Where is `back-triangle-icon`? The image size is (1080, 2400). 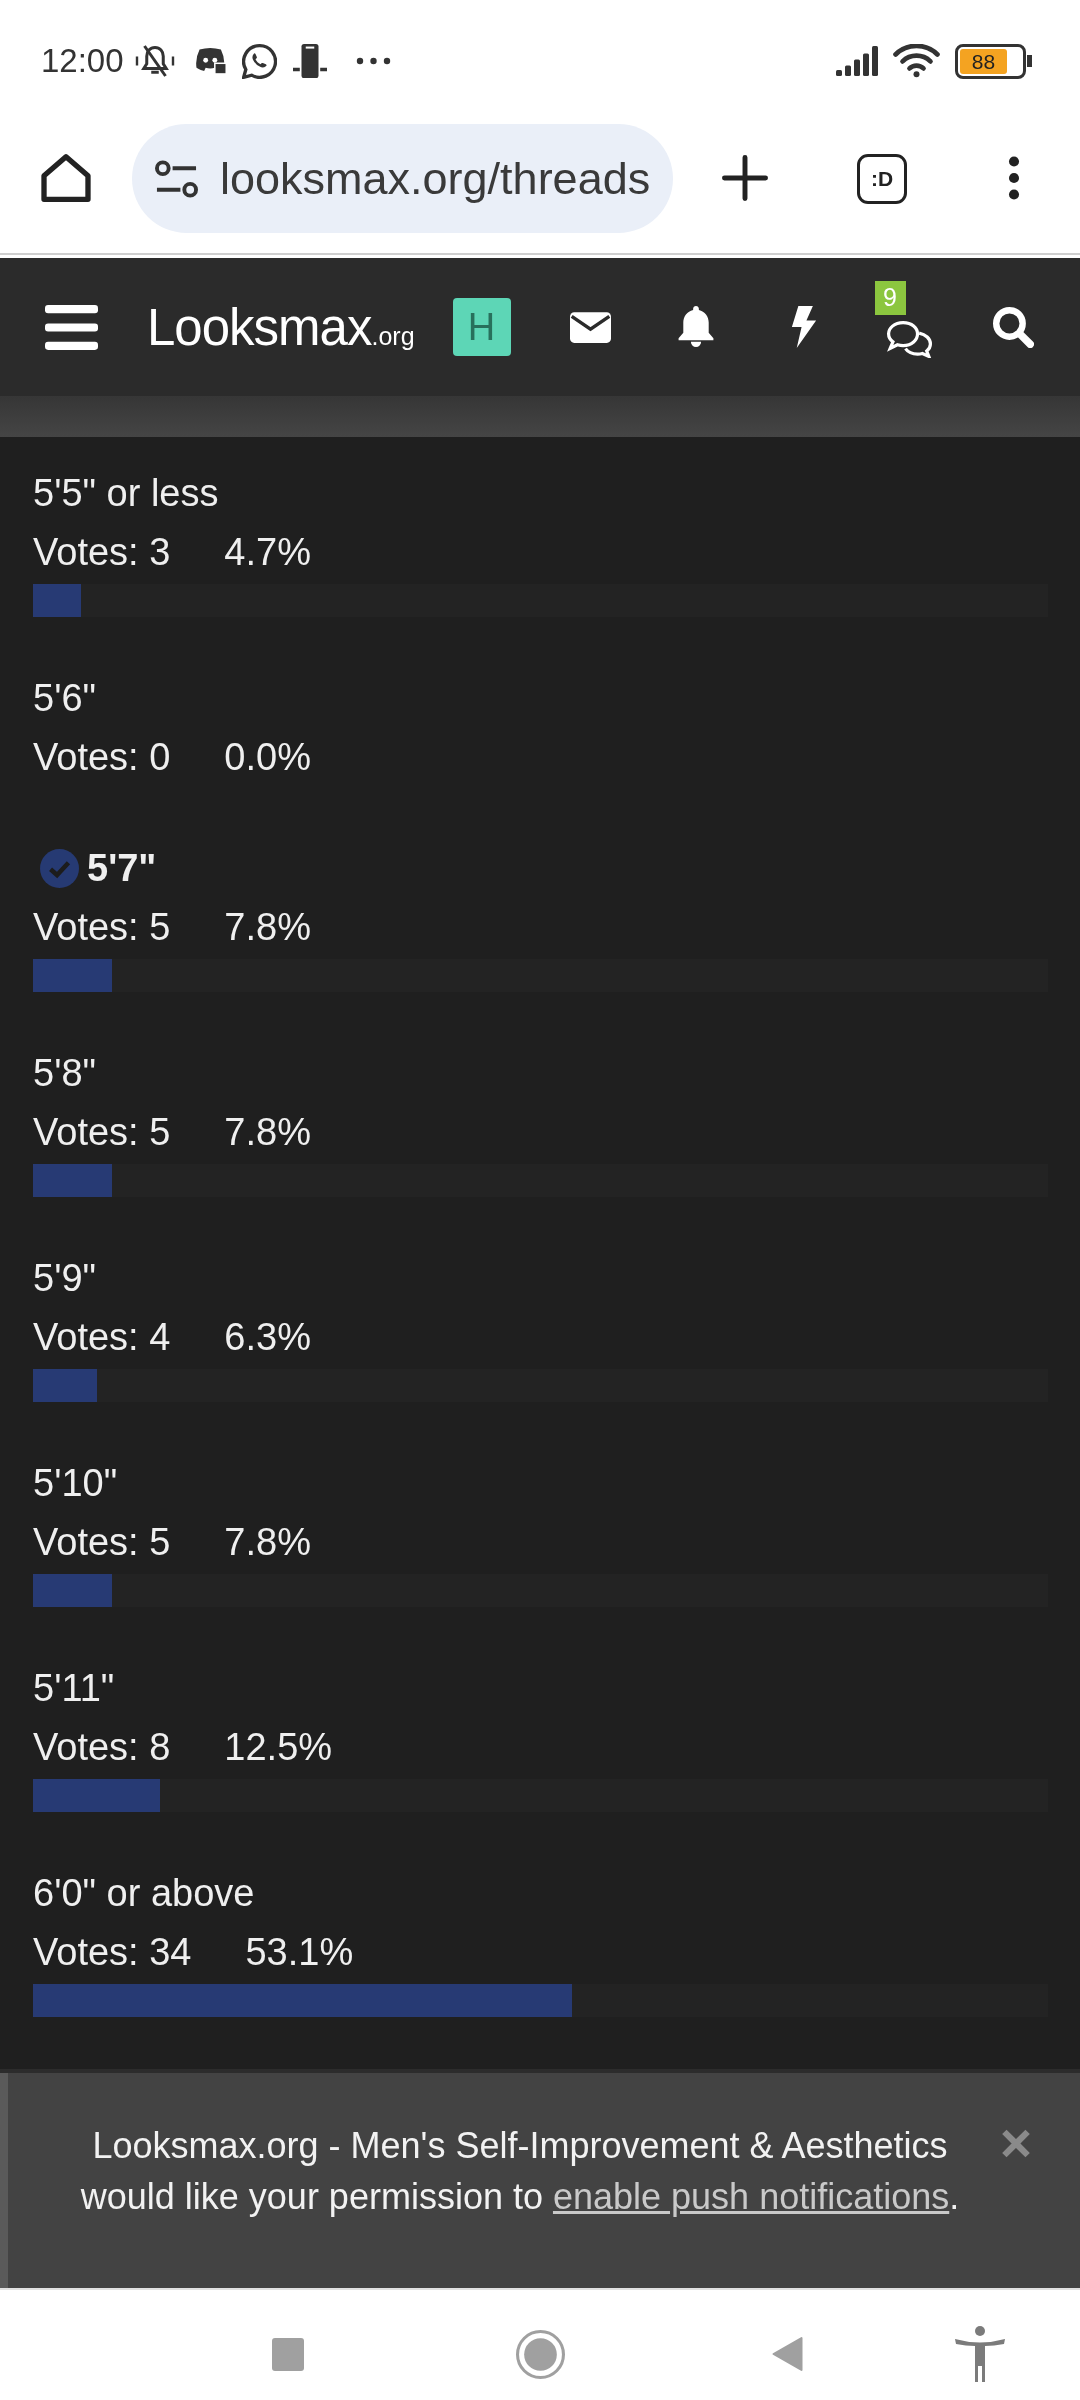
back-triangle-icon is located at coordinates (787, 2354).